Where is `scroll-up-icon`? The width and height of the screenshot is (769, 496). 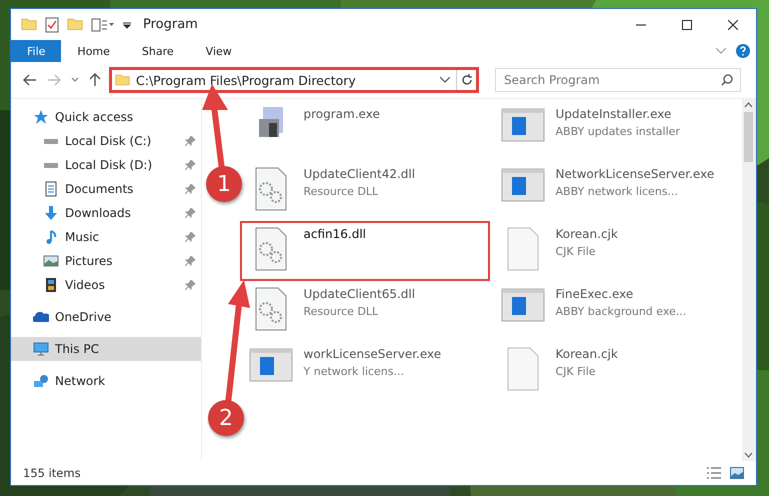 scroll-up-icon is located at coordinates (749, 105).